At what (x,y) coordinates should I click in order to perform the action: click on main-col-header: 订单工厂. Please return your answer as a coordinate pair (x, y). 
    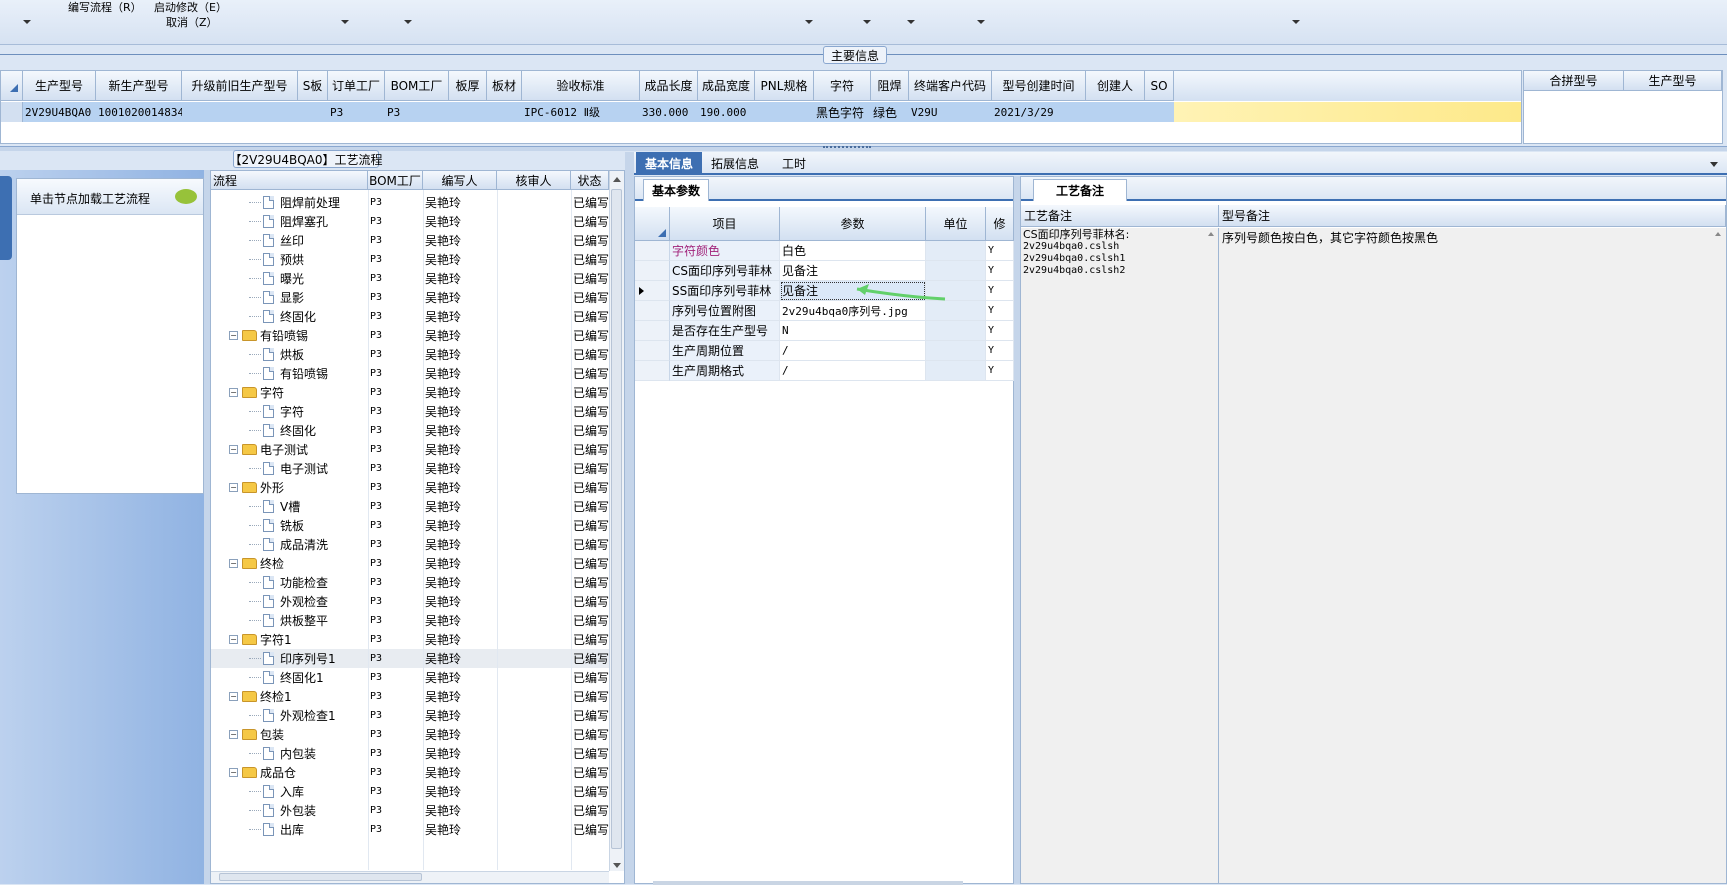
    Looking at the image, I should click on (356, 86).